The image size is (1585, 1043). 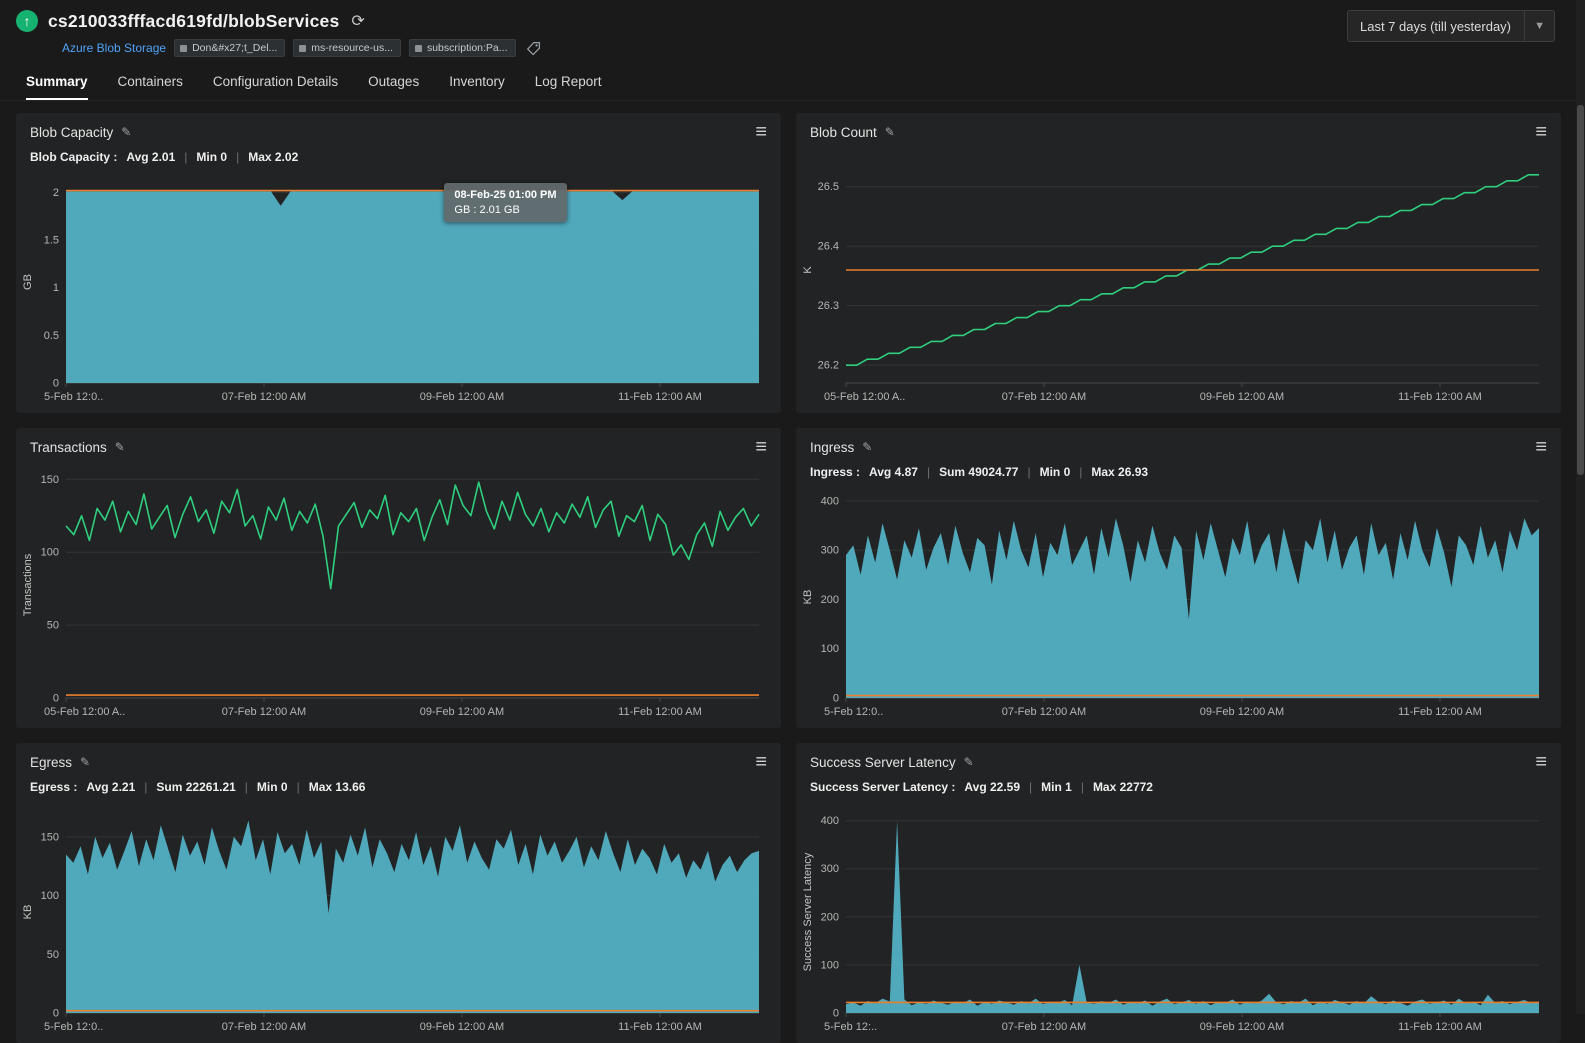 What do you see at coordinates (832, 447) in the screenshot?
I see `panel-title: Ingress` at bounding box center [832, 447].